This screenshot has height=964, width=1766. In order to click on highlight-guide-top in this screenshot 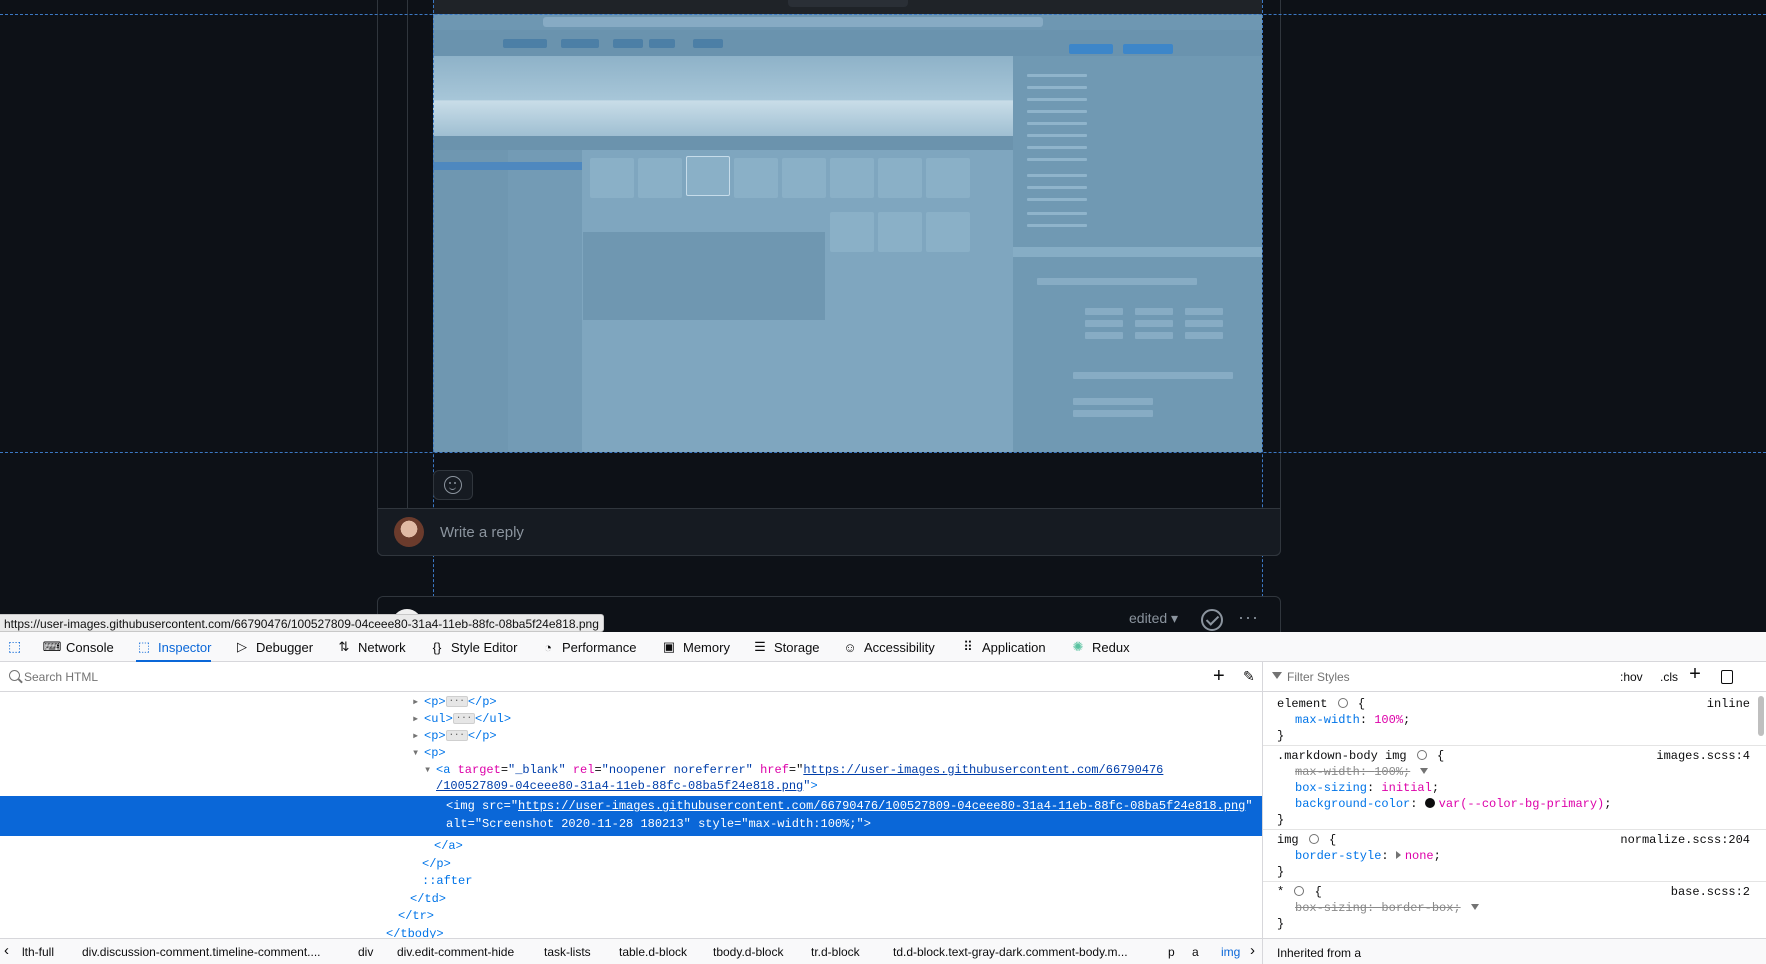, I will do `click(883, 14)`.